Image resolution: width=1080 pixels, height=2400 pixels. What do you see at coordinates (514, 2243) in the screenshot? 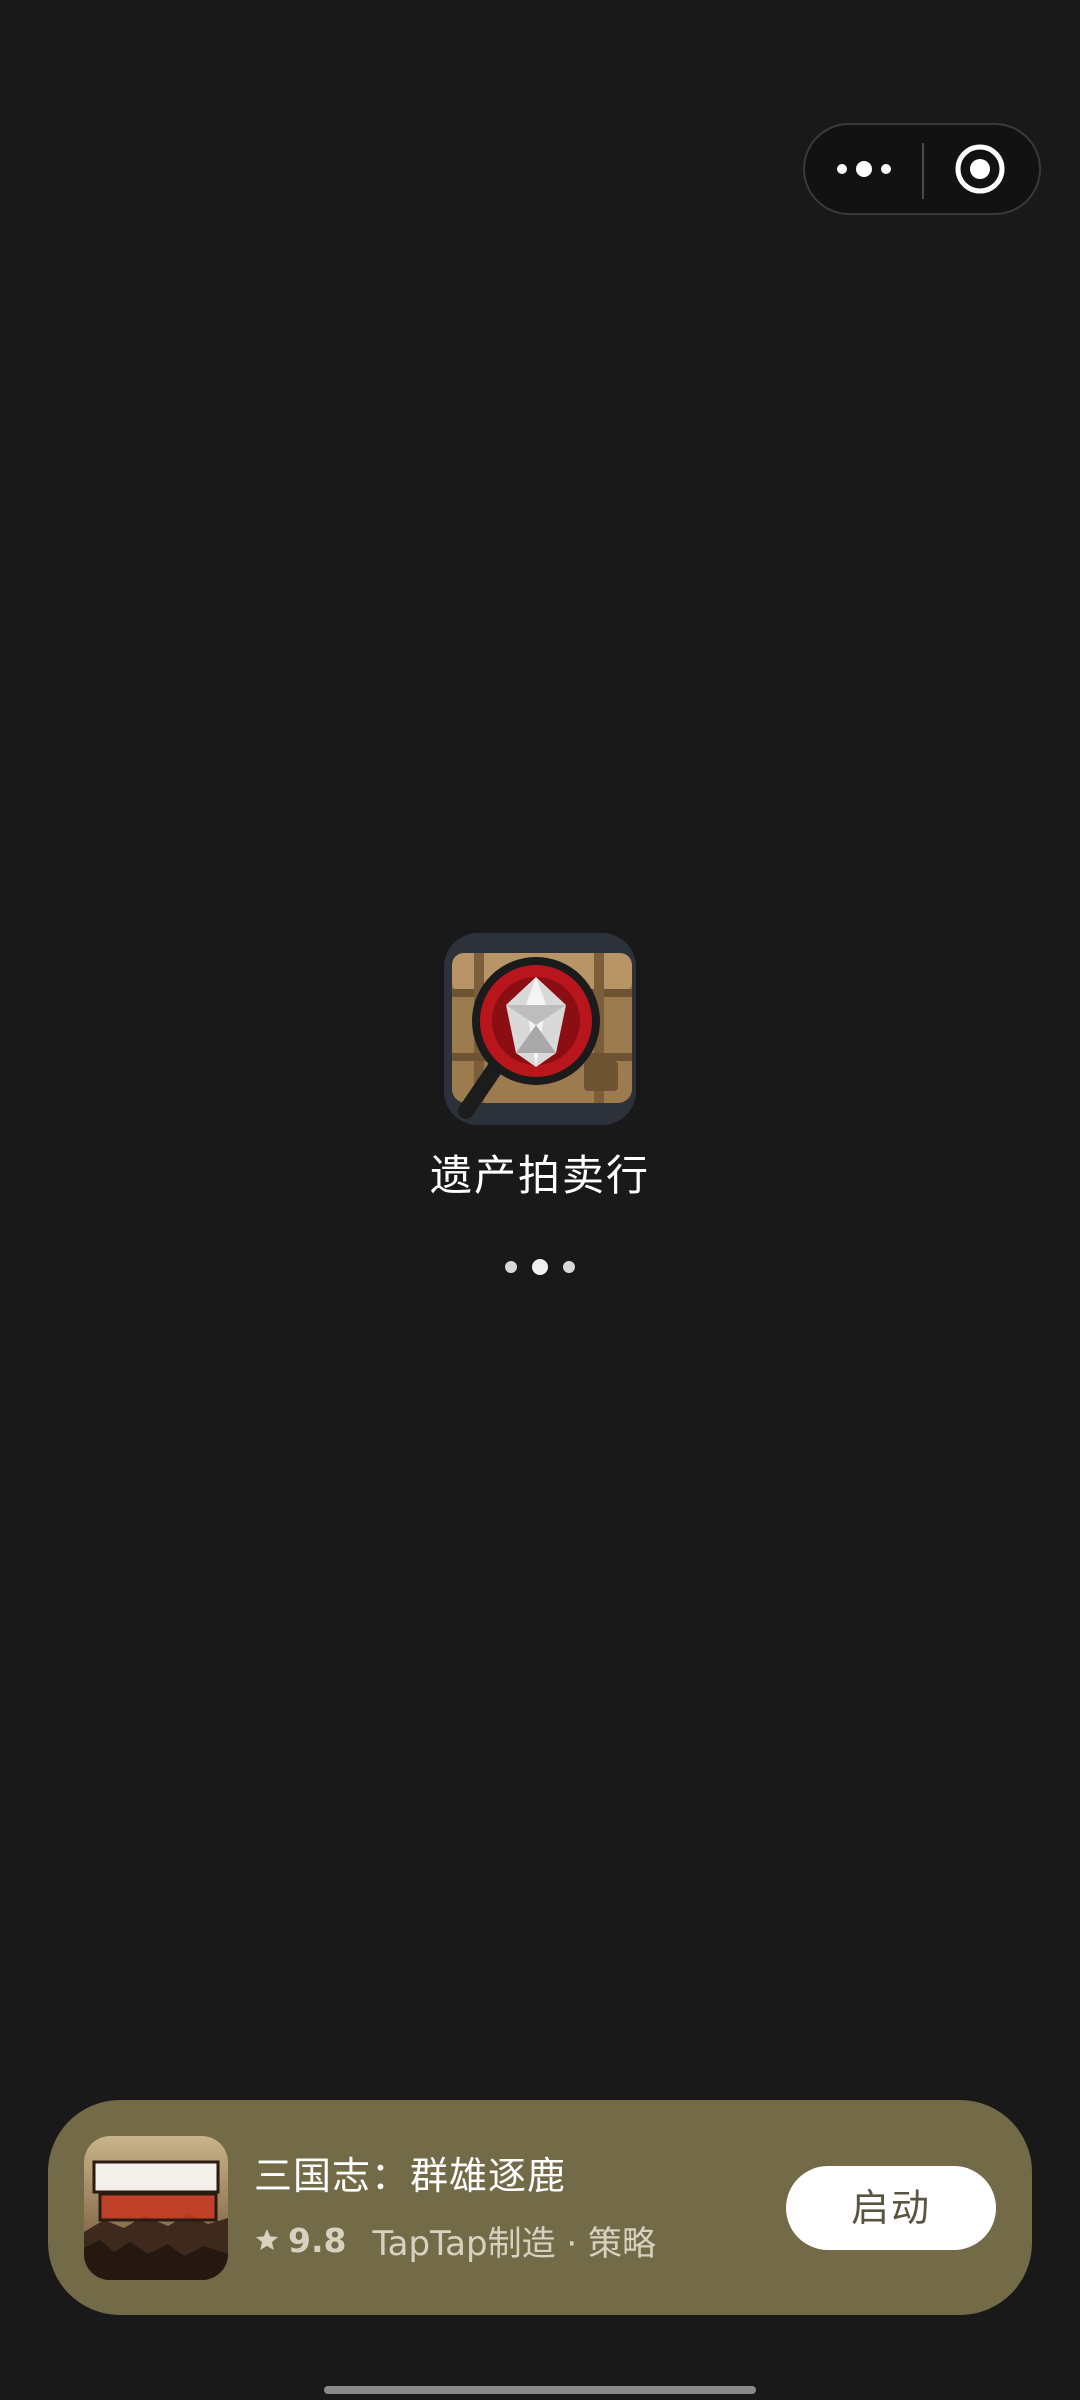
I see `game-developer-genre: TapTap制造 · 策略` at bounding box center [514, 2243].